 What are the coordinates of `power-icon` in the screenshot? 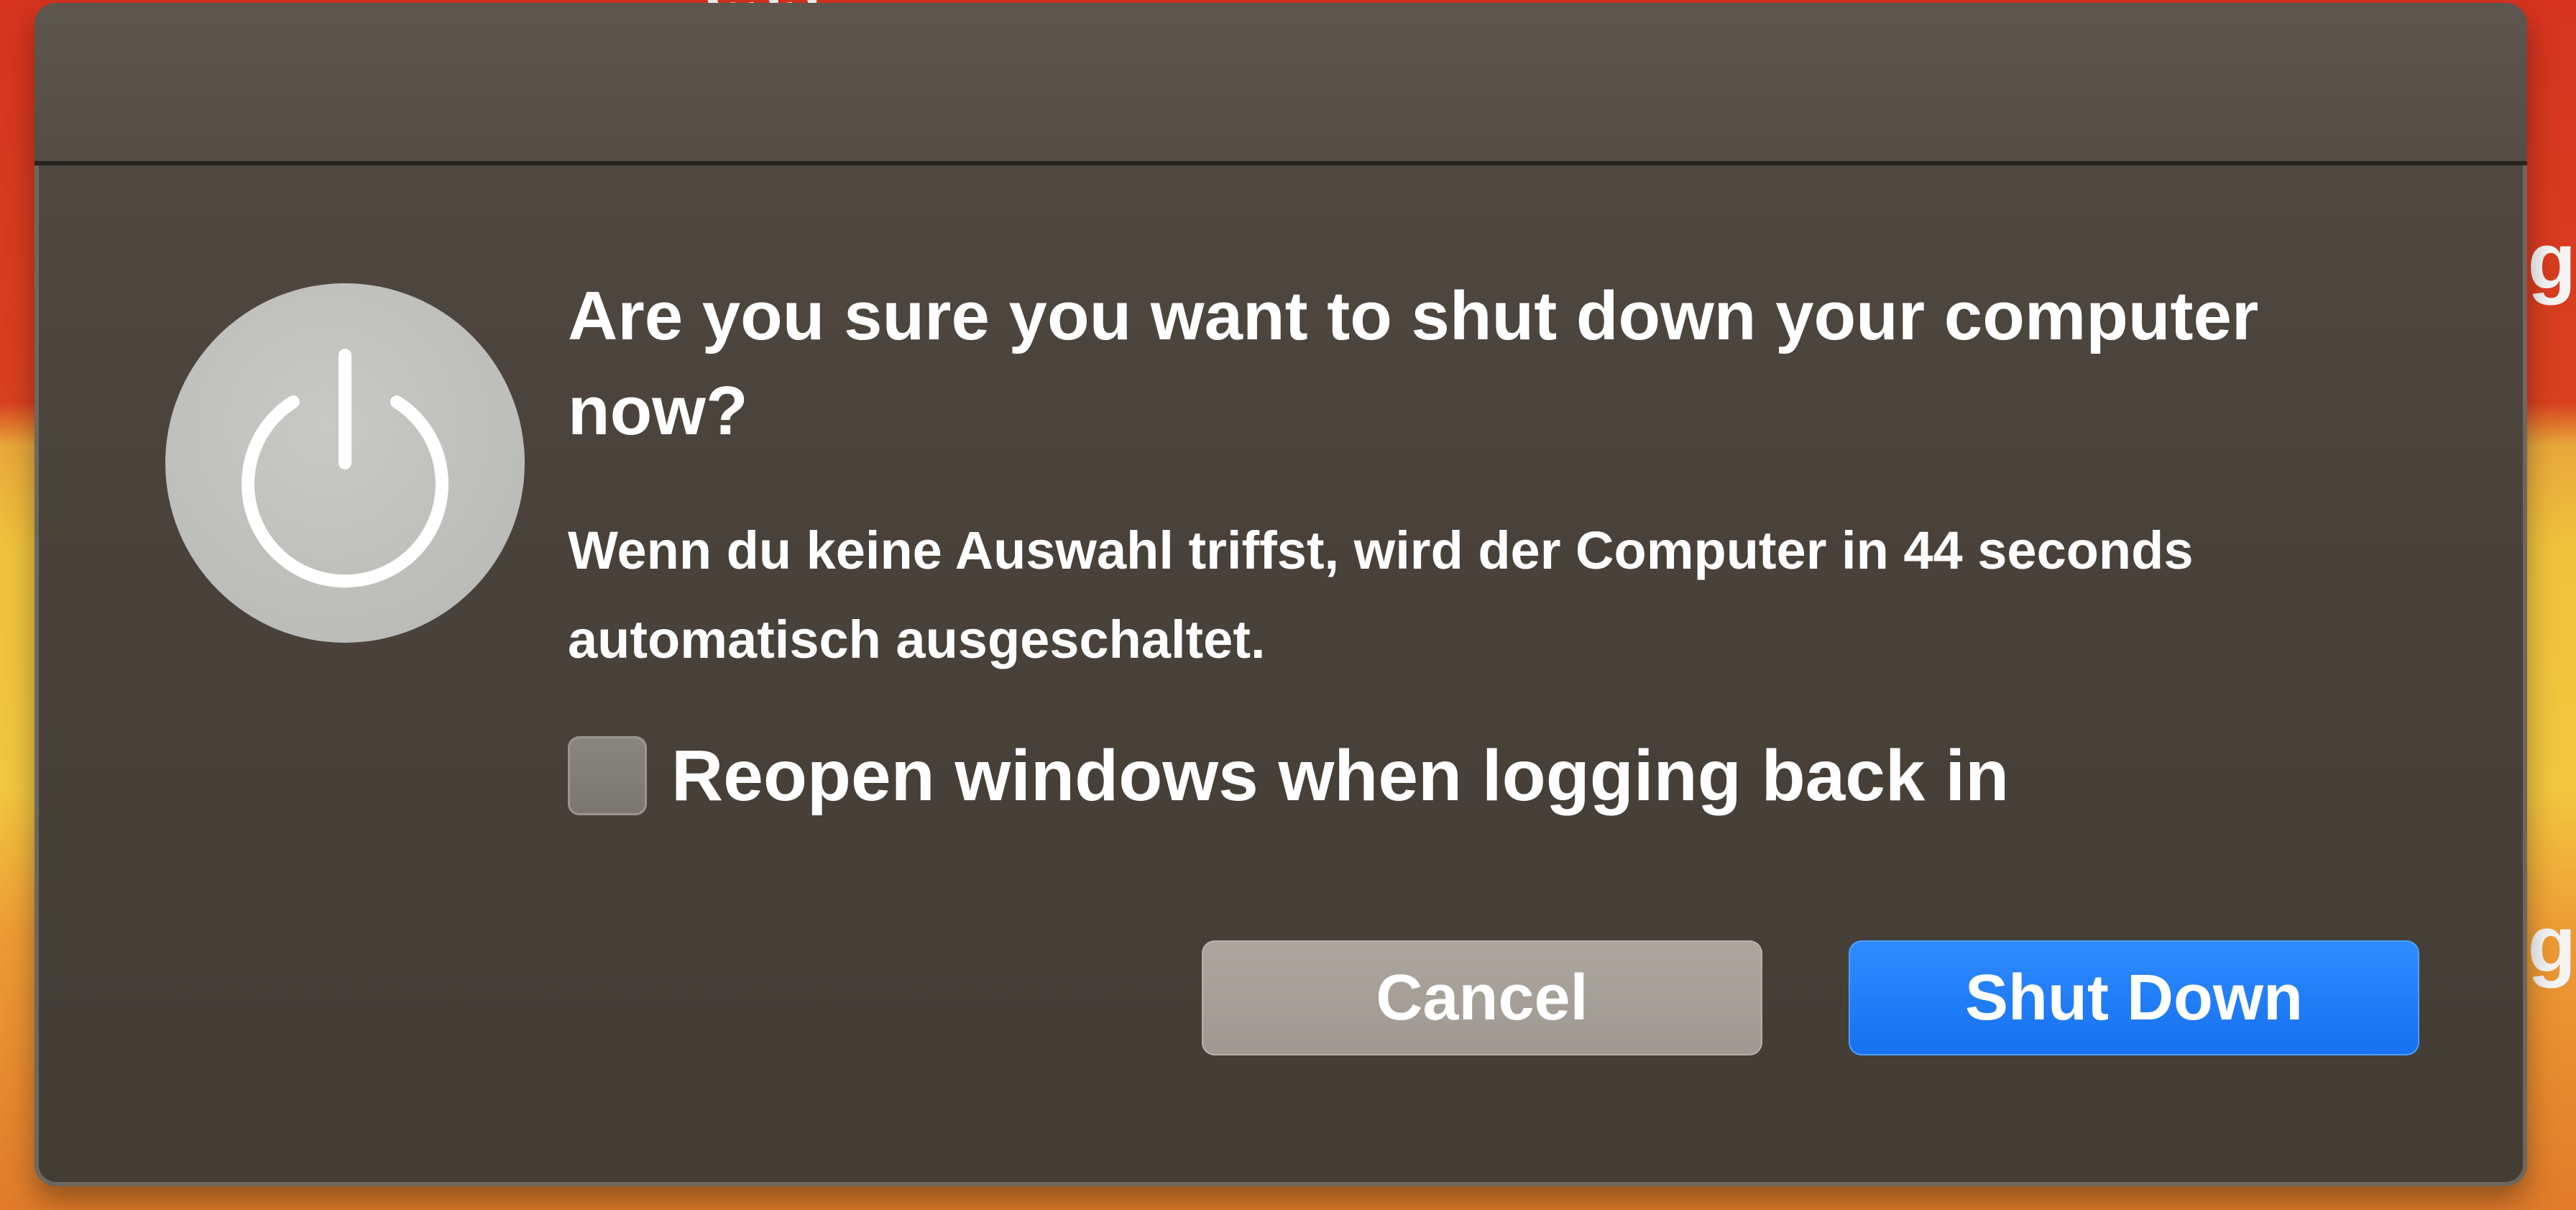 It's located at (345, 463).